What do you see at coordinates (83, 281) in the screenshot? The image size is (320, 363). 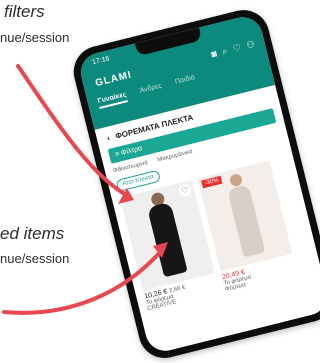 I see `items-arrow-line` at bounding box center [83, 281].